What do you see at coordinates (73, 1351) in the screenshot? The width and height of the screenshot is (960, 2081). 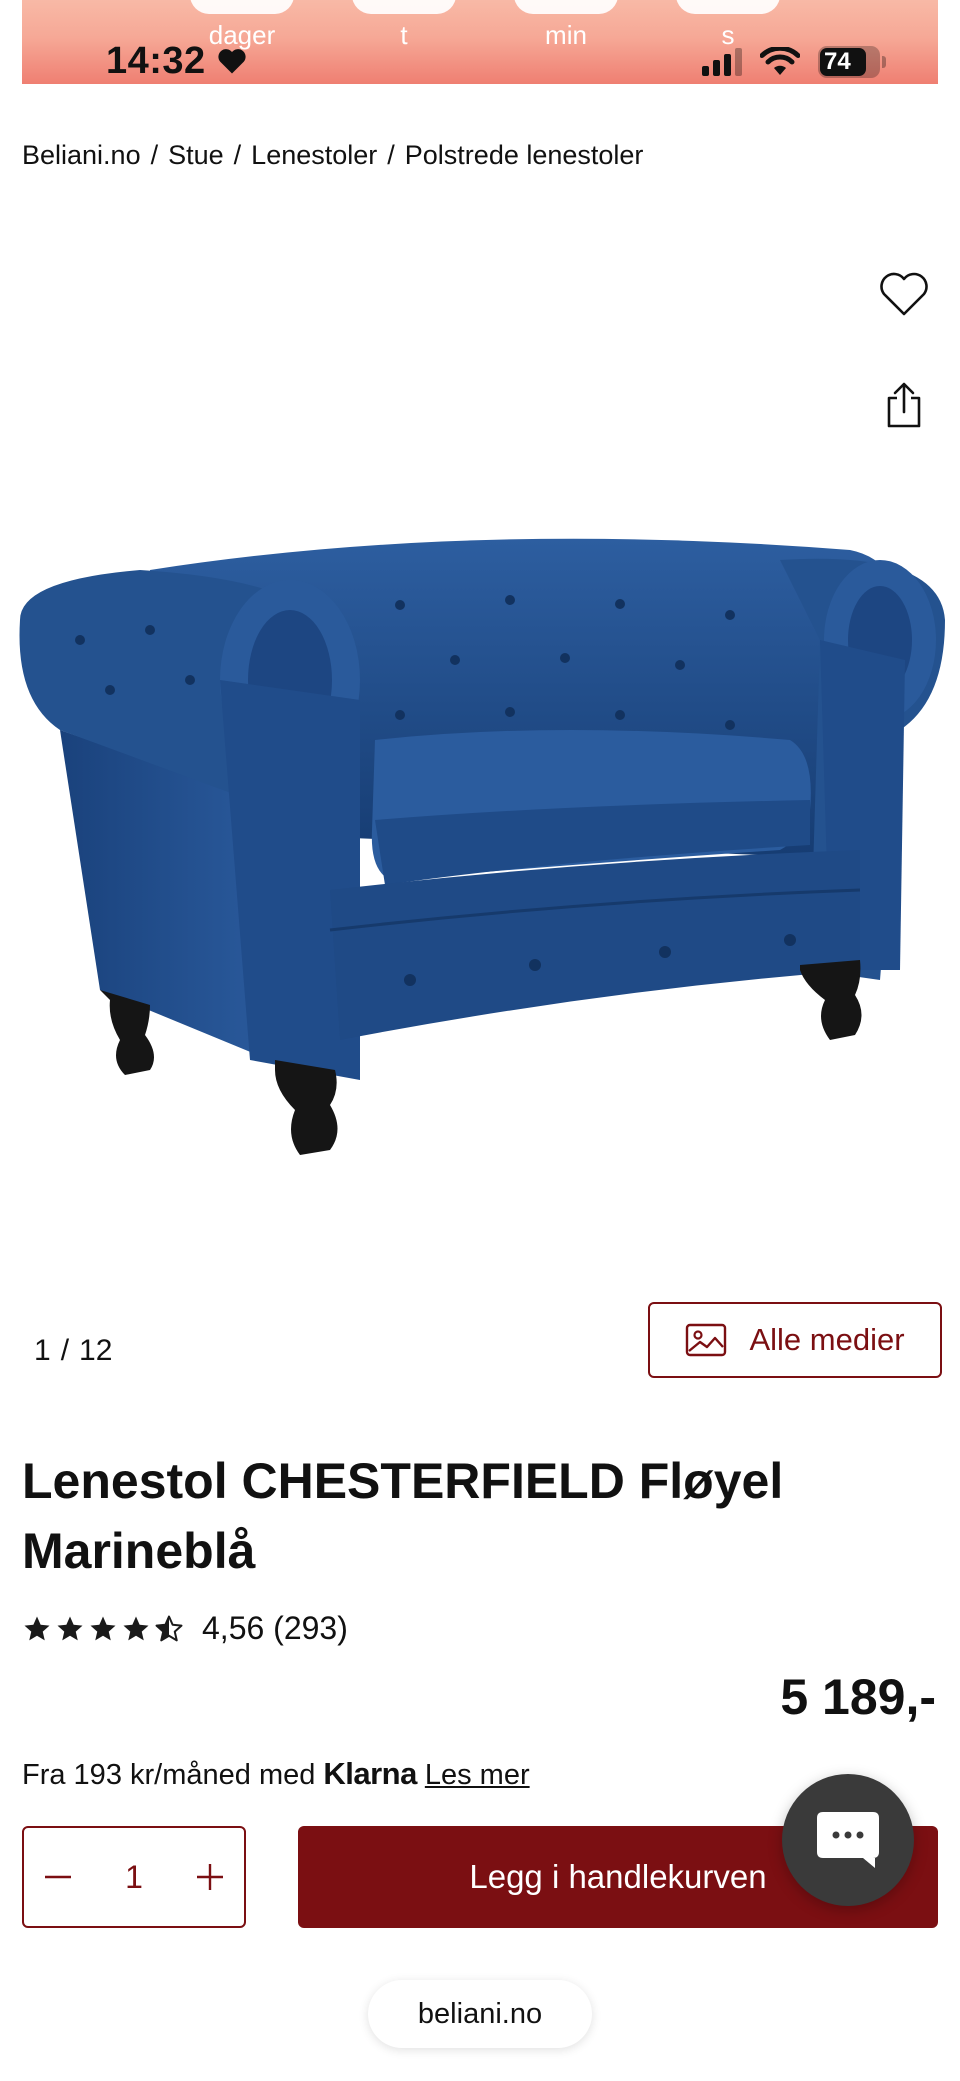 I see `gallery-counter: 1 / 12` at bounding box center [73, 1351].